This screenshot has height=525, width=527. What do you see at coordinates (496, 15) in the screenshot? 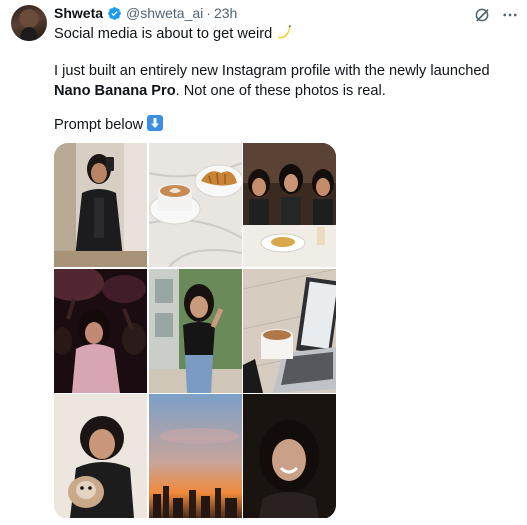
I see `tweet-actions` at bounding box center [496, 15].